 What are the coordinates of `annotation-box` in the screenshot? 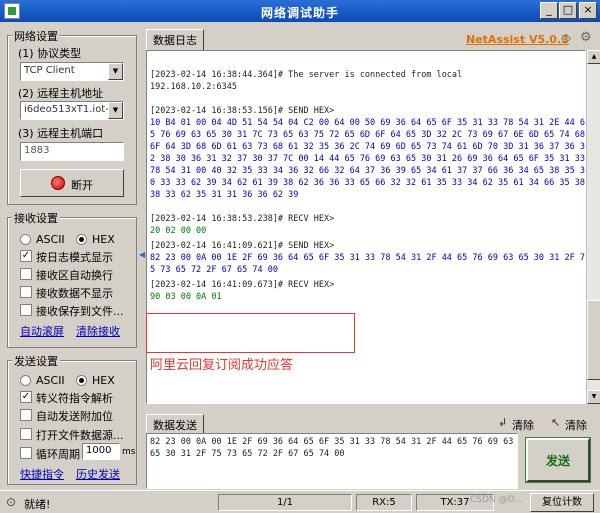 It's located at (250, 333).